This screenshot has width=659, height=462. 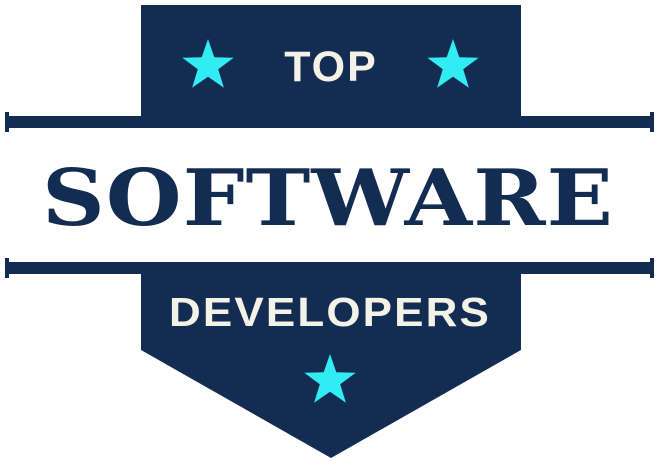 What do you see at coordinates (652, 122) in the screenshot?
I see `upper-rule-cap-right` at bounding box center [652, 122].